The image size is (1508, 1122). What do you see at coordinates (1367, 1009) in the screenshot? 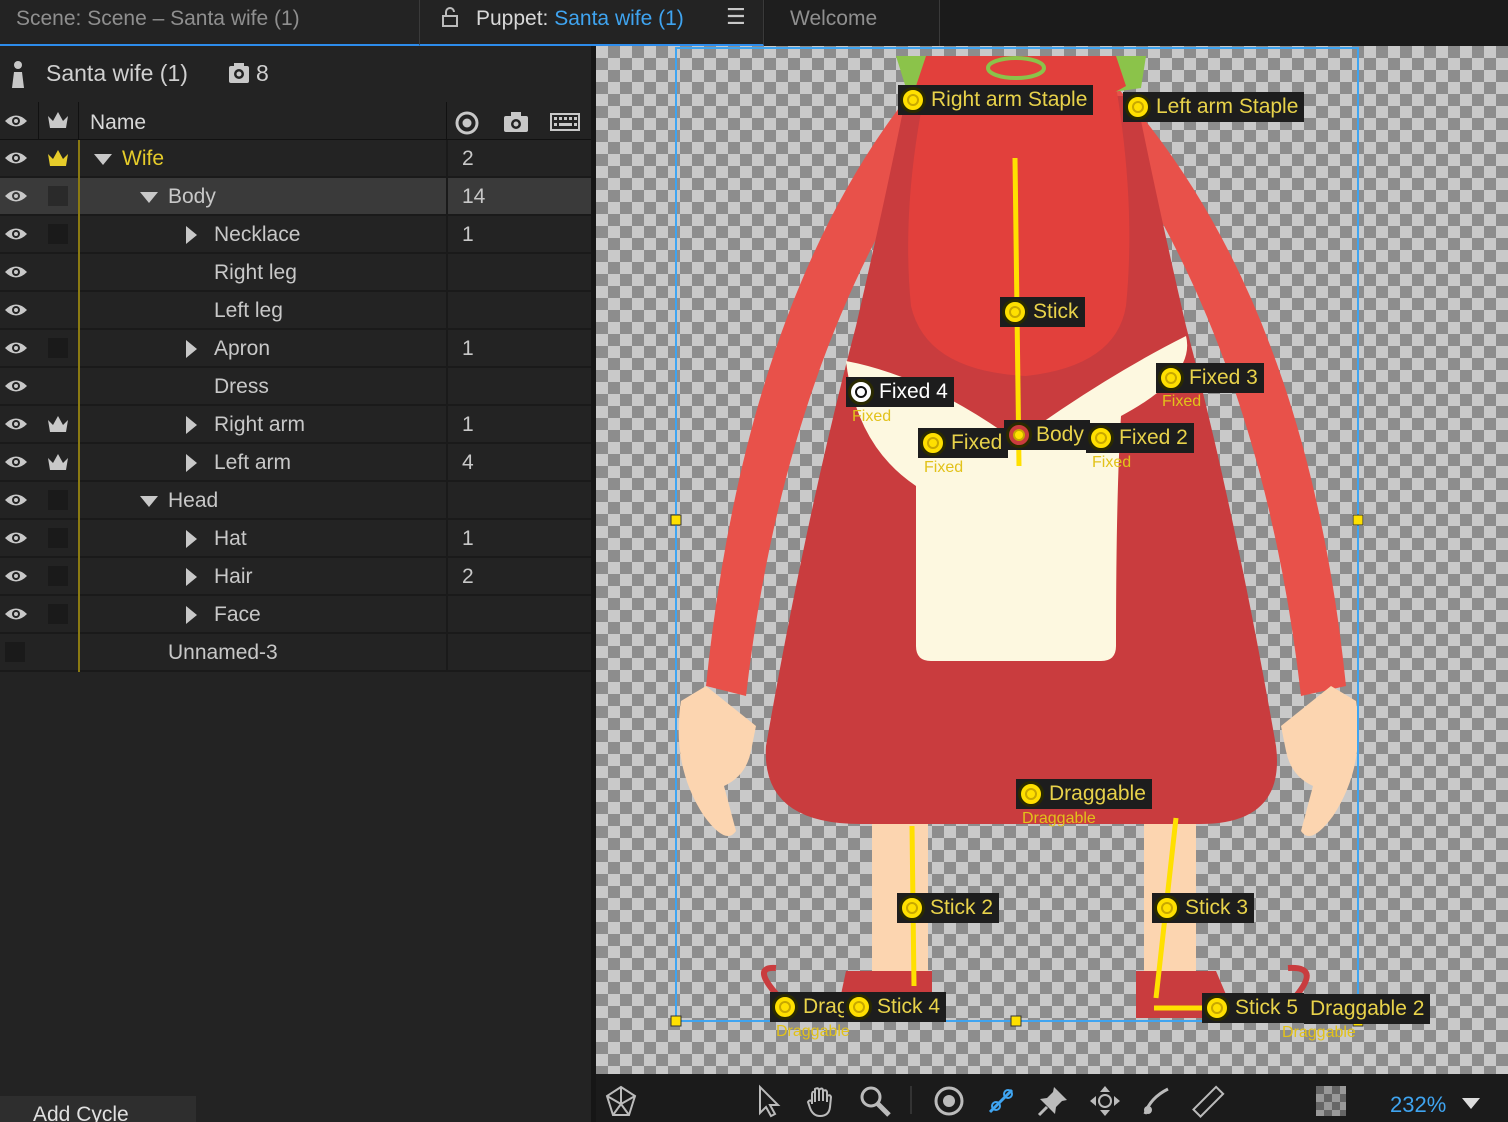
I see `handle-draggable-2: Draggable 2` at bounding box center [1367, 1009].